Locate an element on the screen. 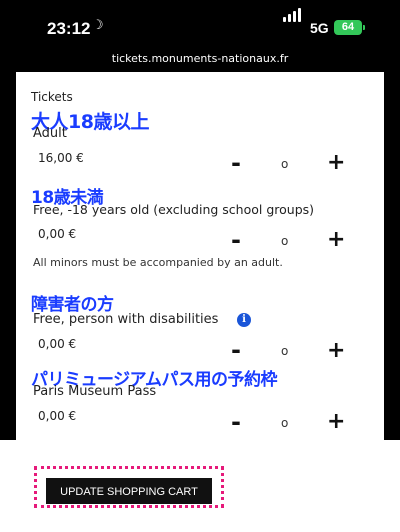  ticket-price: 16,00 € is located at coordinates (61, 158).